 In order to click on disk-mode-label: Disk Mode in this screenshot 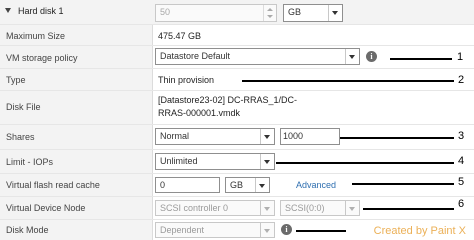, I will do `click(27, 230)`.